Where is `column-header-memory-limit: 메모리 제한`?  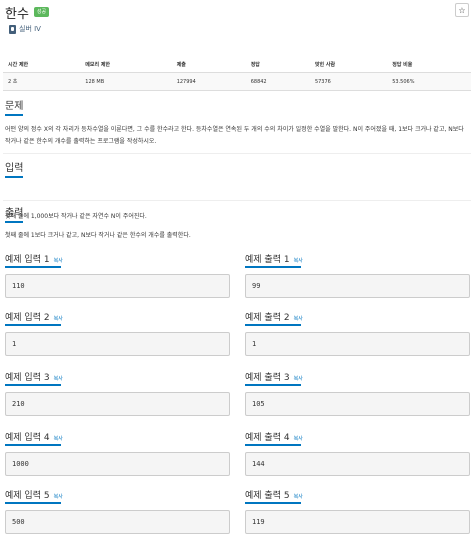
column-header-memory-limit: 메모리 제한 is located at coordinates (126, 65).